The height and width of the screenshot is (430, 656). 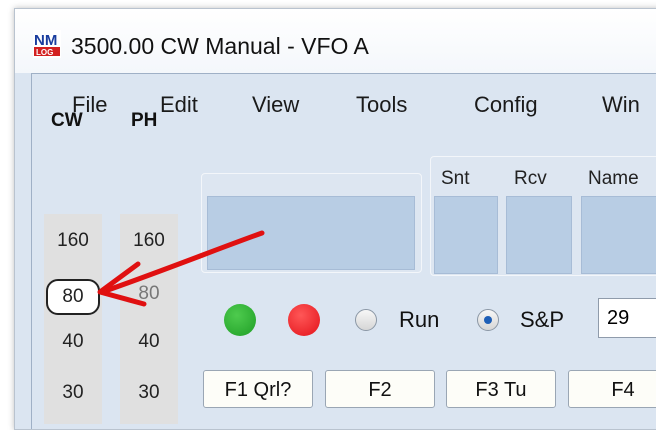 I want to click on window-title: 3500.00 CW Manual - VFO A, so click(x=220, y=46).